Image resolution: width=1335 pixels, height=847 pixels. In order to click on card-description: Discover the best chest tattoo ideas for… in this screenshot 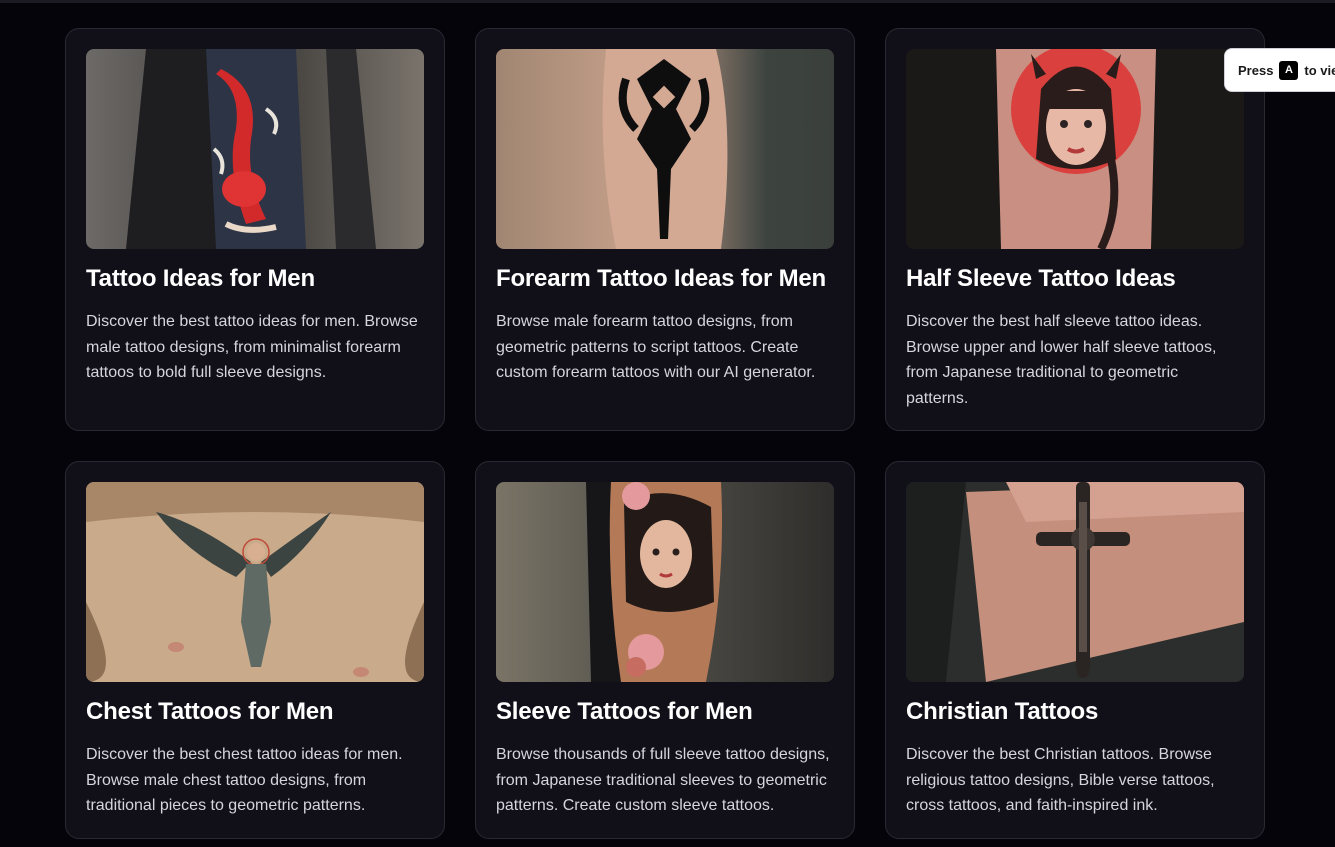, I will do `click(244, 780)`.